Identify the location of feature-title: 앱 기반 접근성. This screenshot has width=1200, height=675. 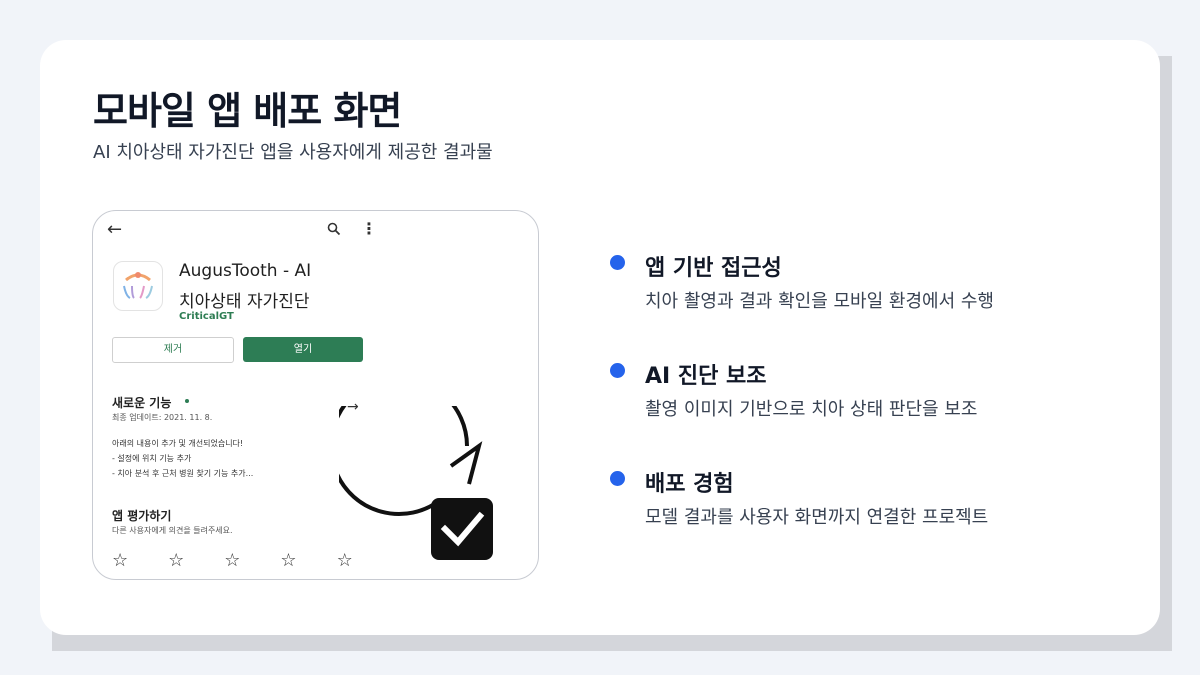
(713, 268).